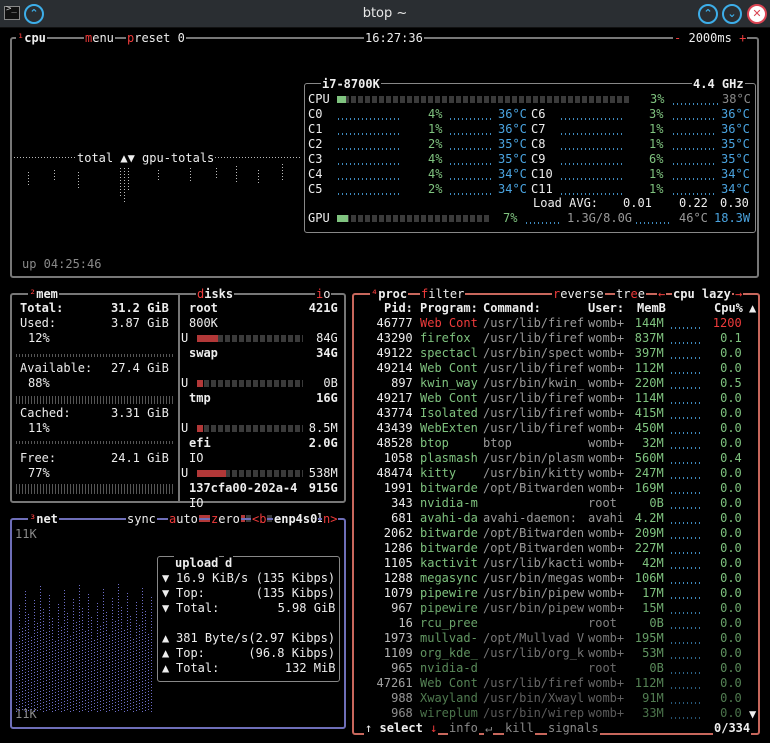 The height and width of the screenshot is (743, 770). Describe the element at coordinates (656, 668) in the screenshot. I see `proc-mem: 0B` at that location.